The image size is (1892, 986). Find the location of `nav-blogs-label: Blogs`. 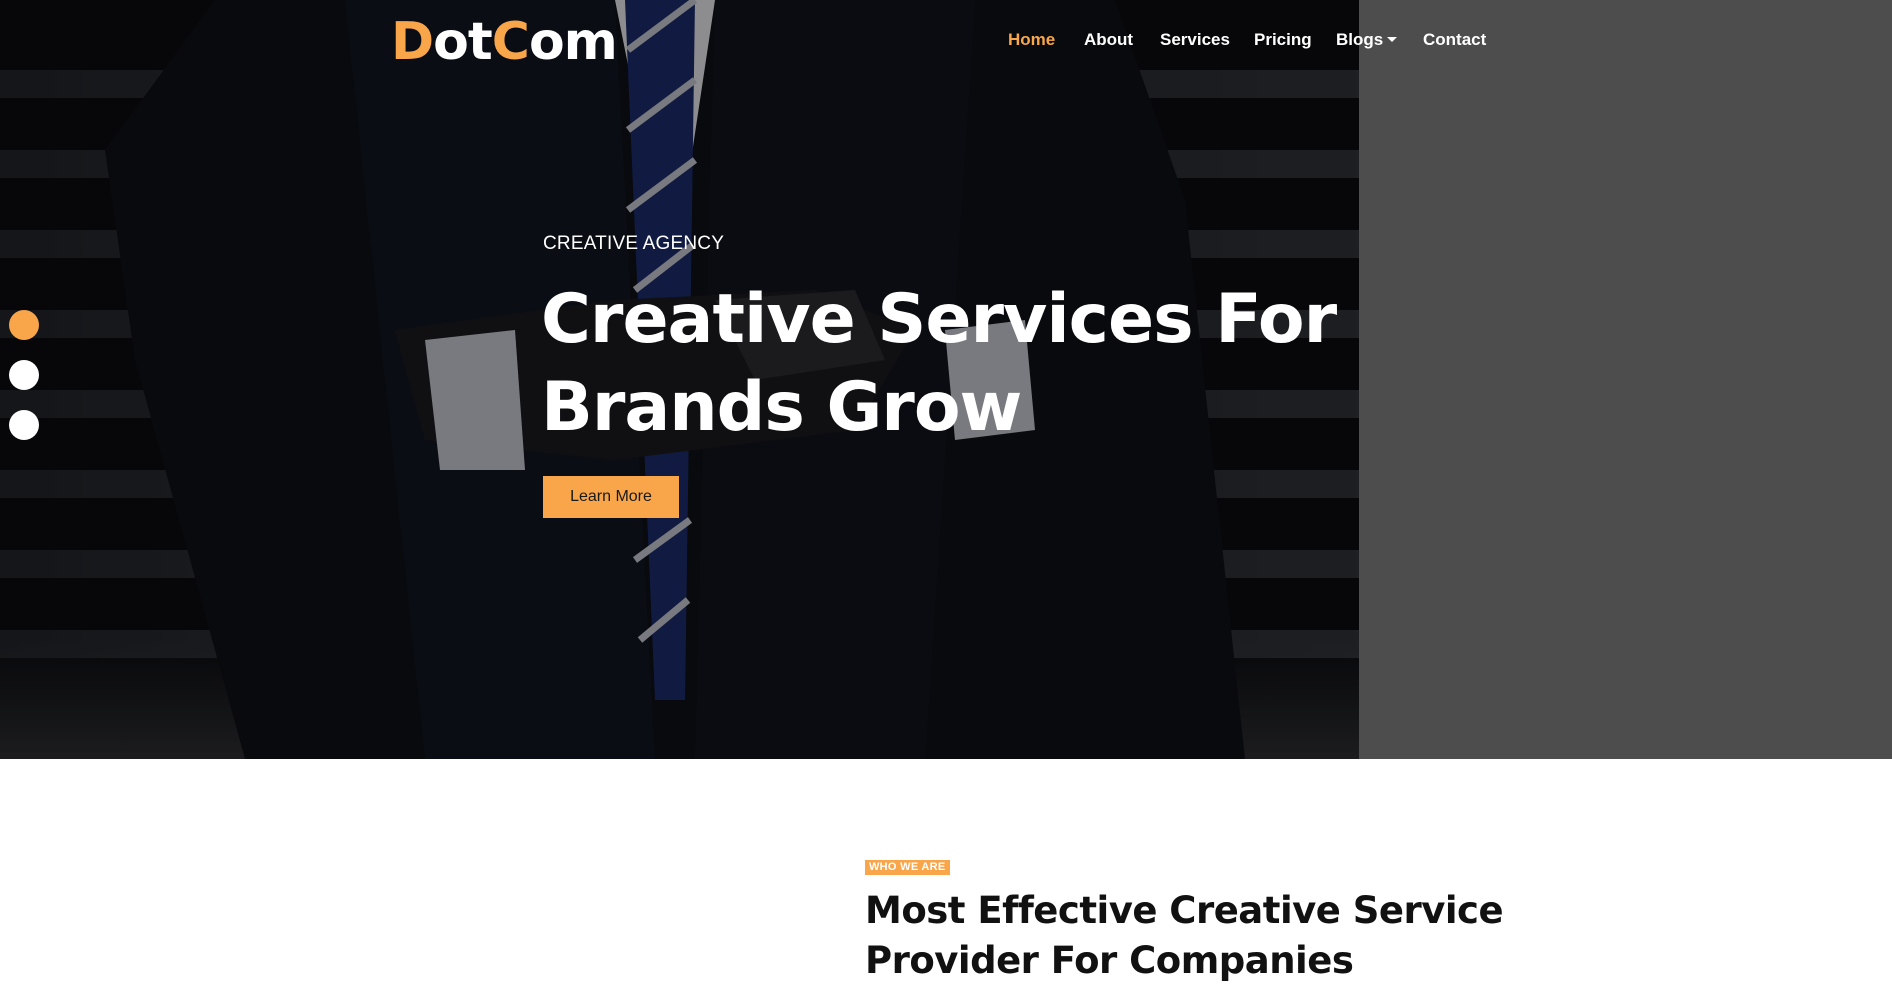

nav-blogs-label: Blogs is located at coordinates (1360, 39).